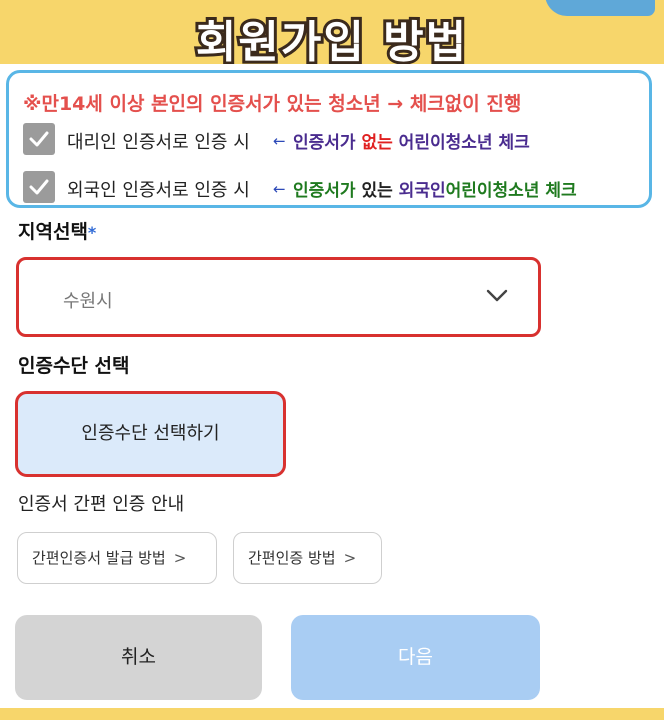 The image size is (664, 720). What do you see at coordinates (327, 143) in the screenshot?
I see `proxy-note-part: 인증서가` at bounding box center [327, 143].